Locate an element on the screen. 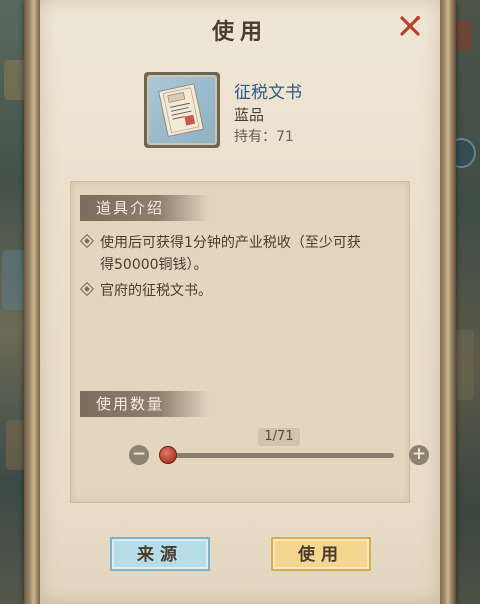 The image size is (480, 604). item-icon-background is located at coordinates (182, 110).